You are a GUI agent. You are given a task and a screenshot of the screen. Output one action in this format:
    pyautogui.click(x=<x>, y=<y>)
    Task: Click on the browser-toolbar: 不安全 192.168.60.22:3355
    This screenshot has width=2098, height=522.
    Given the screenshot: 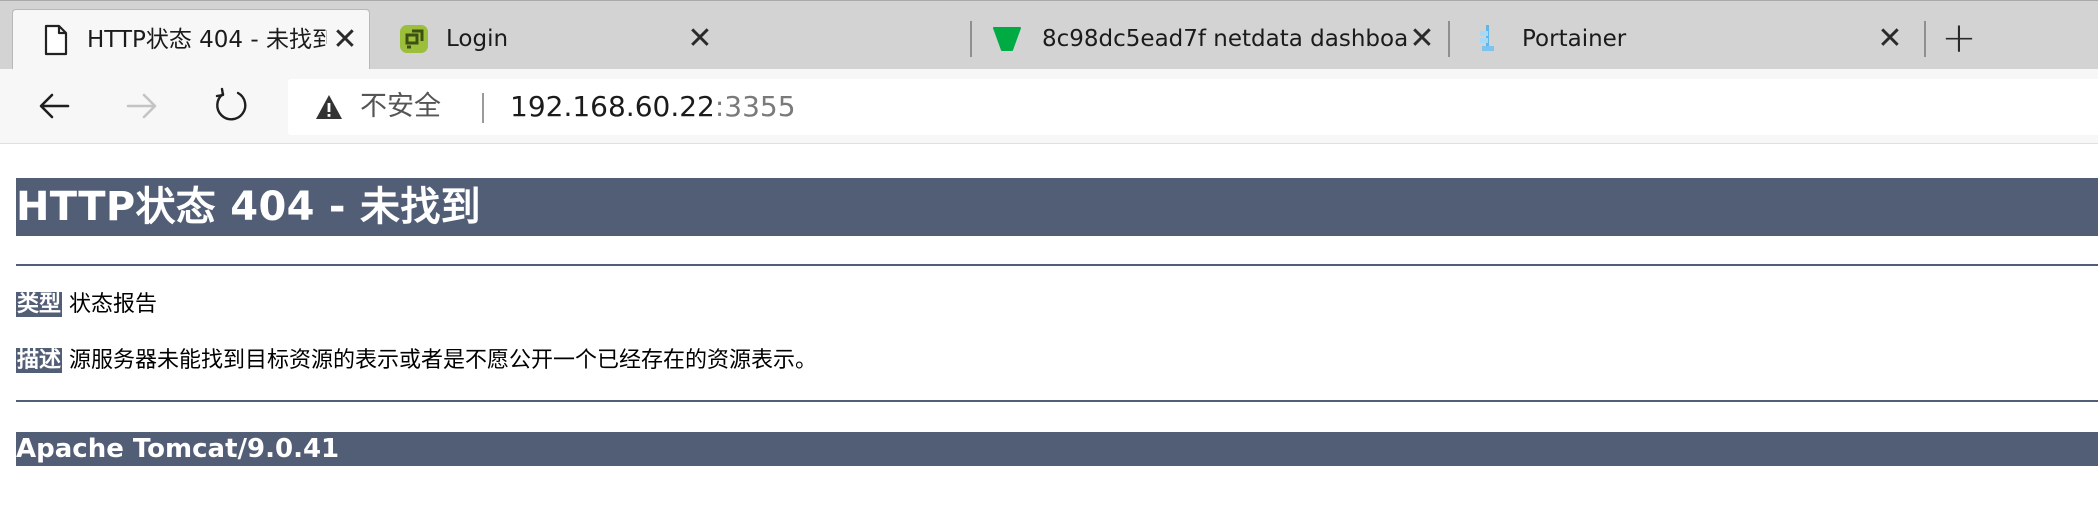 What is the action you would take?
    pyautogui.click(x=1049, y=106)
    